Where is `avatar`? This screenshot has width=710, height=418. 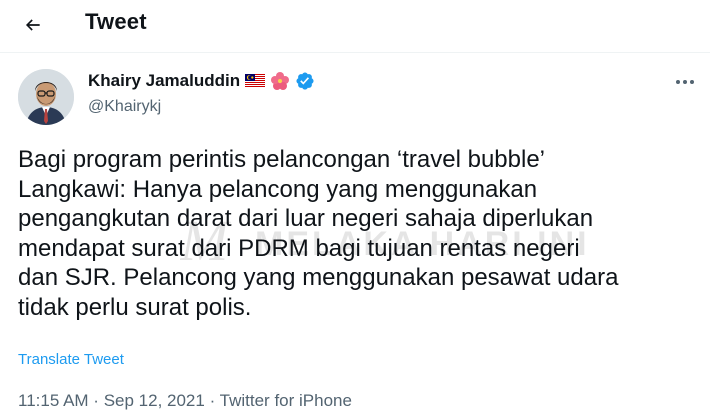
avatar is located at coordinates (46, 97).